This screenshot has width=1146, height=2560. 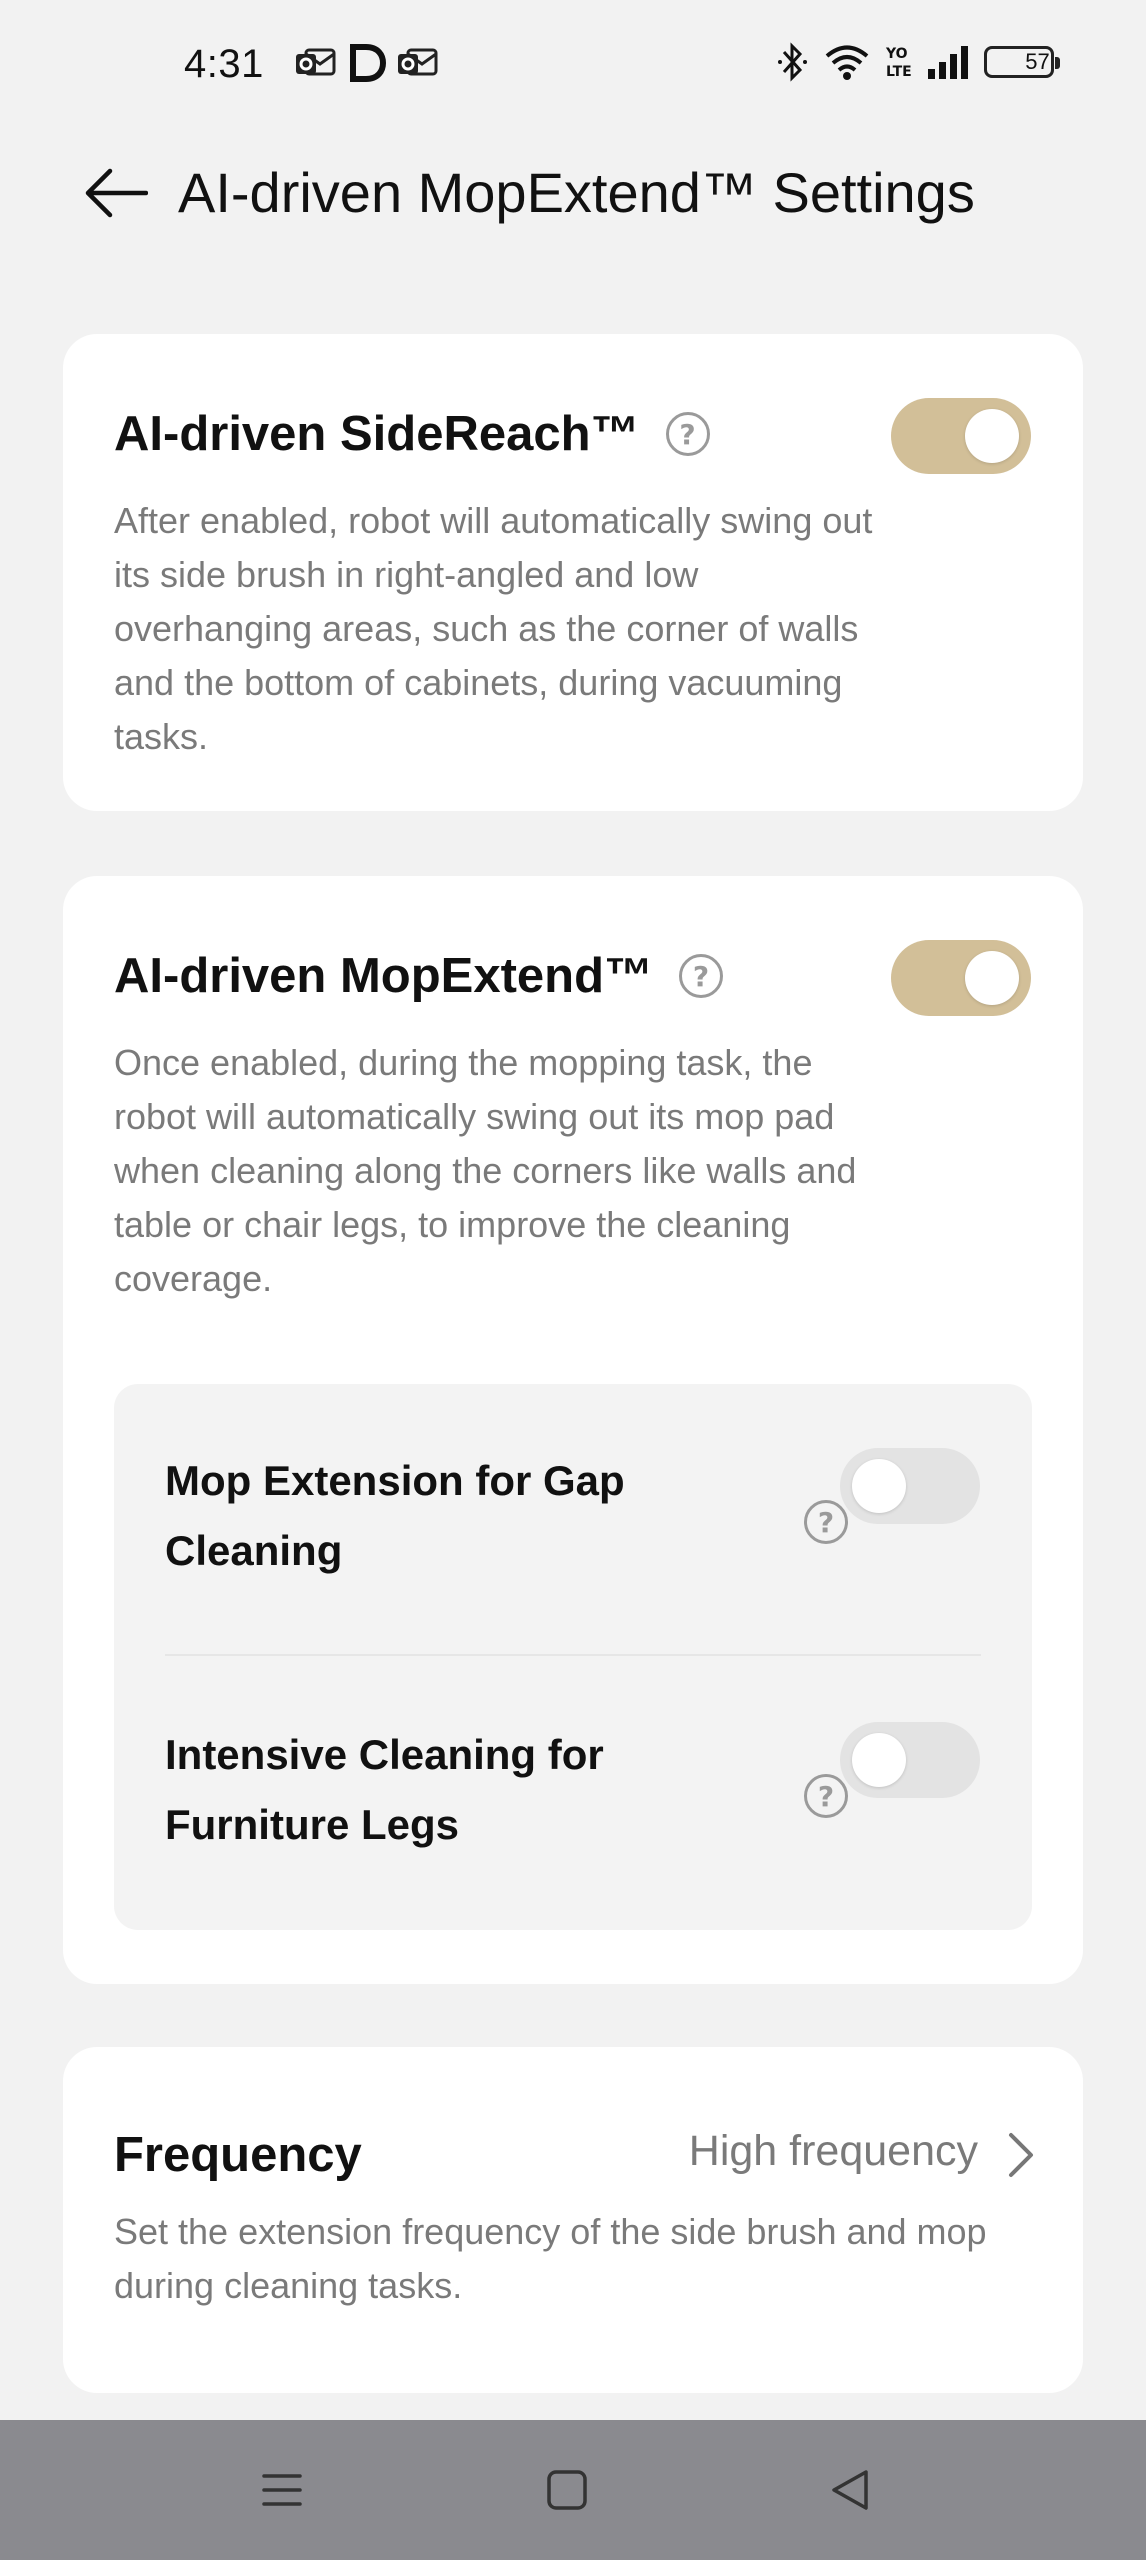 I want to click on home-square-icon, so click(x=567, y=2490).